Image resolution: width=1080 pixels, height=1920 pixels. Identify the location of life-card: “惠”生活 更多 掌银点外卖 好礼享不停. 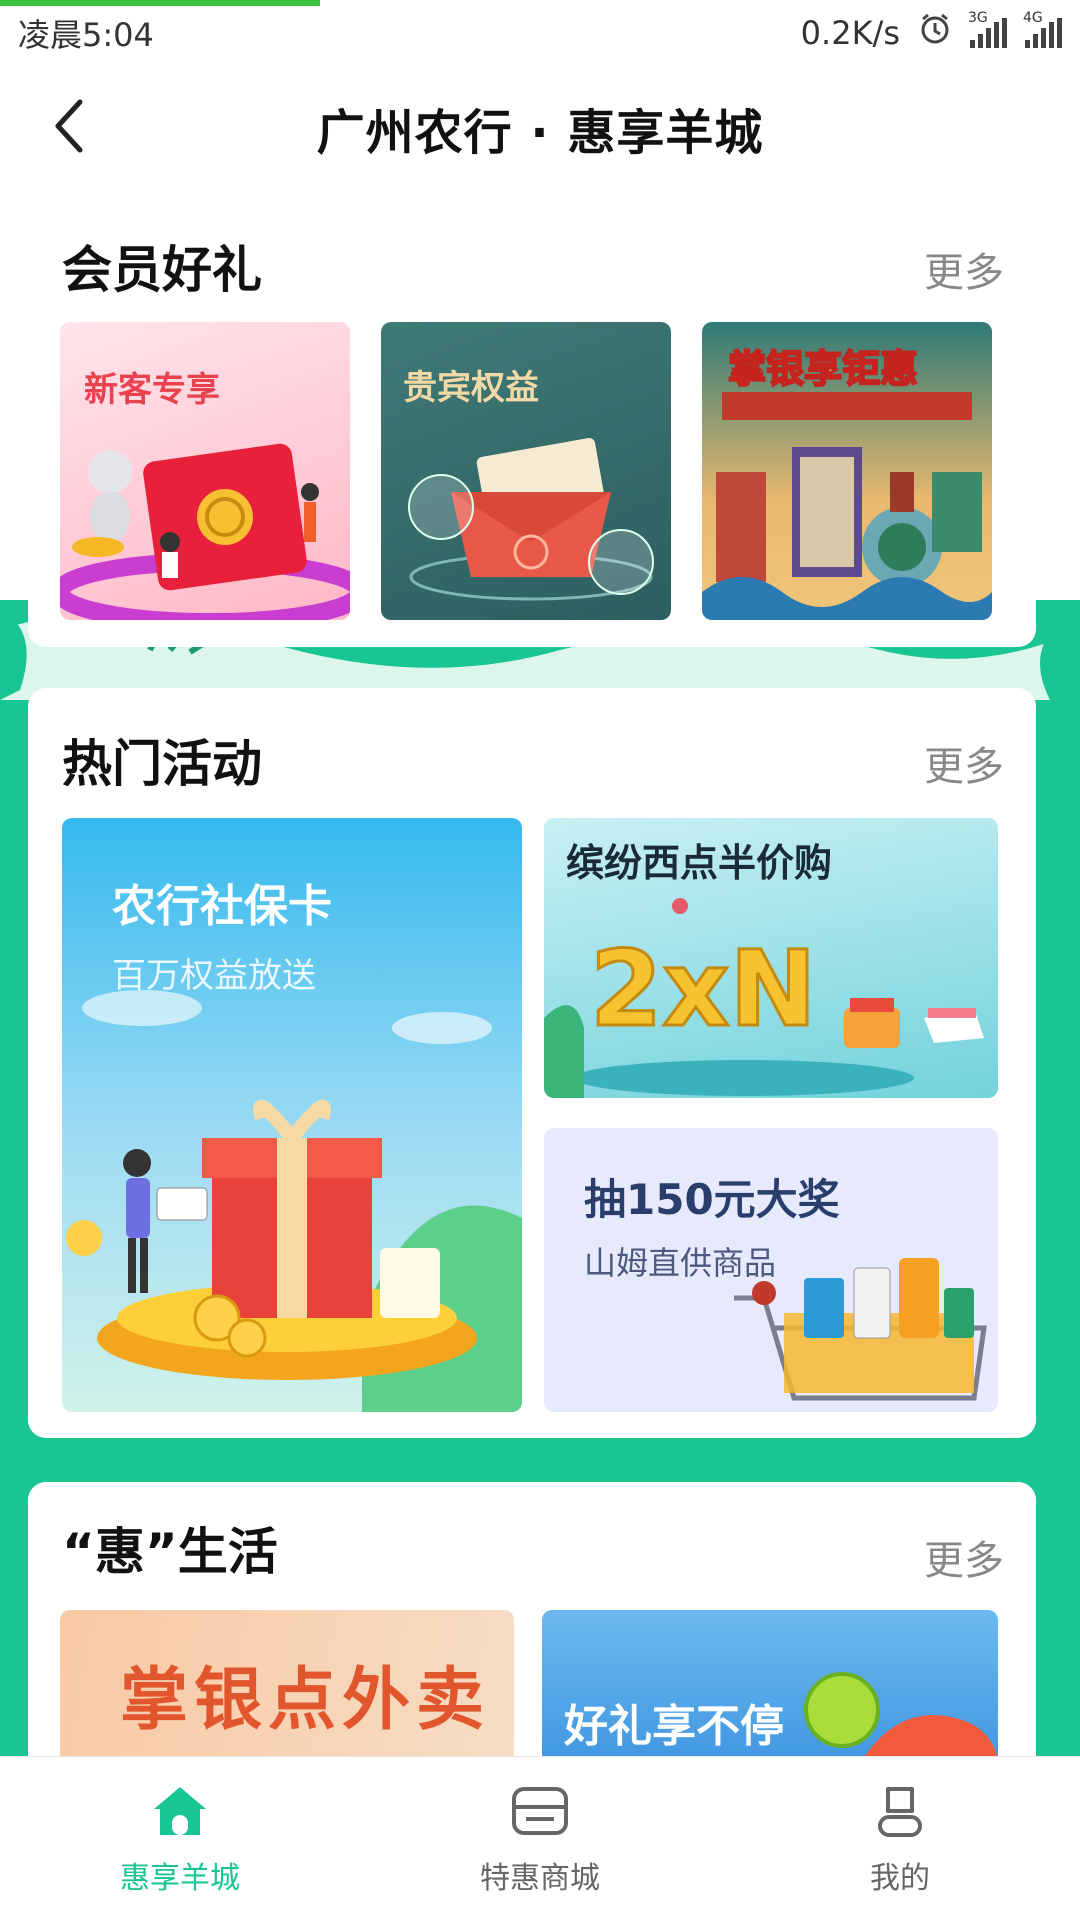
(532, 1632).